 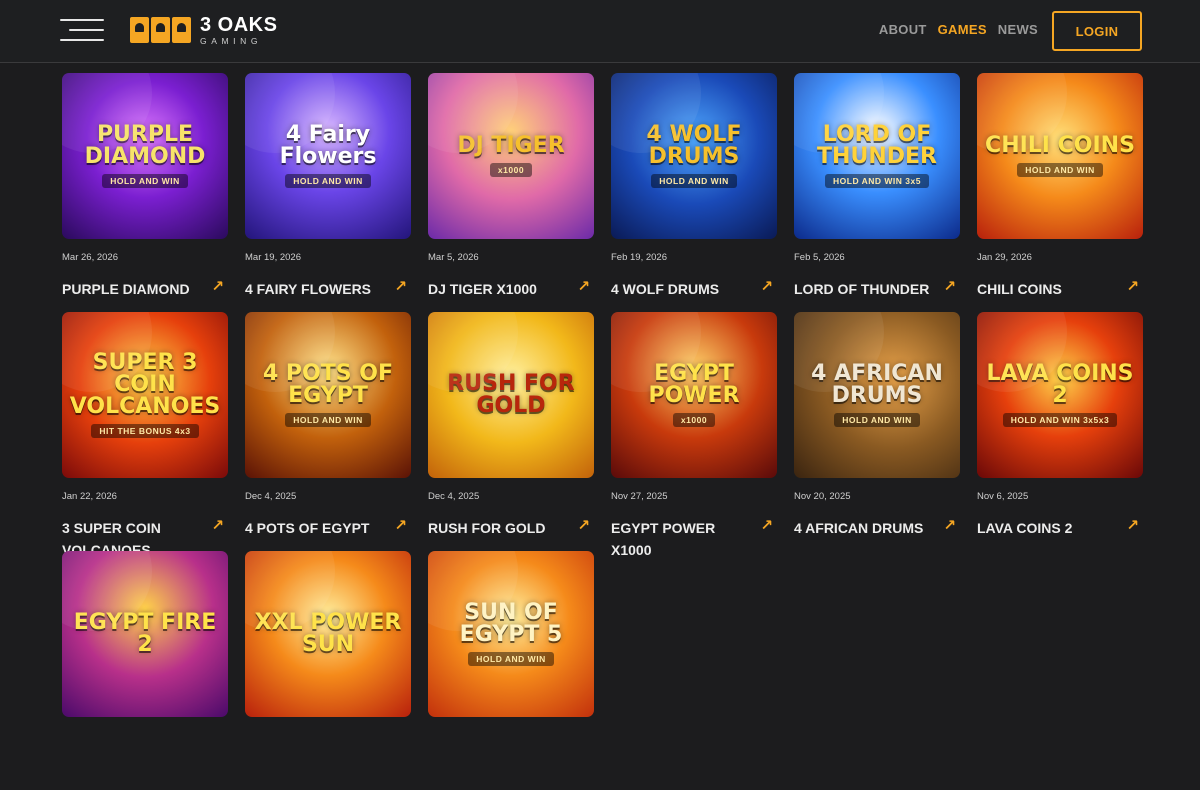 What do you see at coordinates (482, 289) in the screenshot?
I see `game-title: DJ TIGER X1000` at bounding box center [482, 289].